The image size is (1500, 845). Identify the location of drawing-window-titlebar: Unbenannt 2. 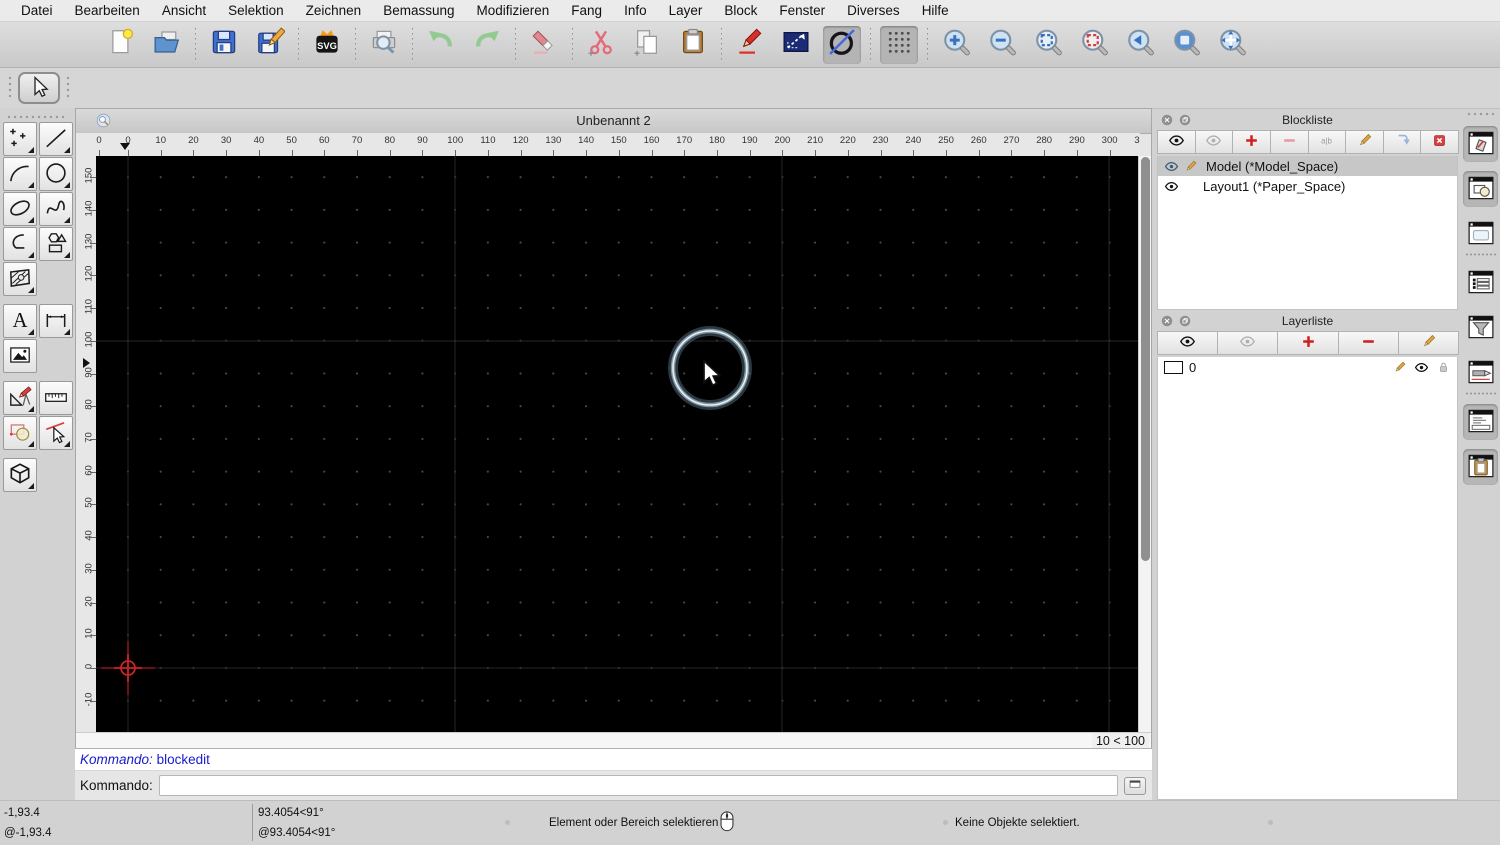
(613, 121).